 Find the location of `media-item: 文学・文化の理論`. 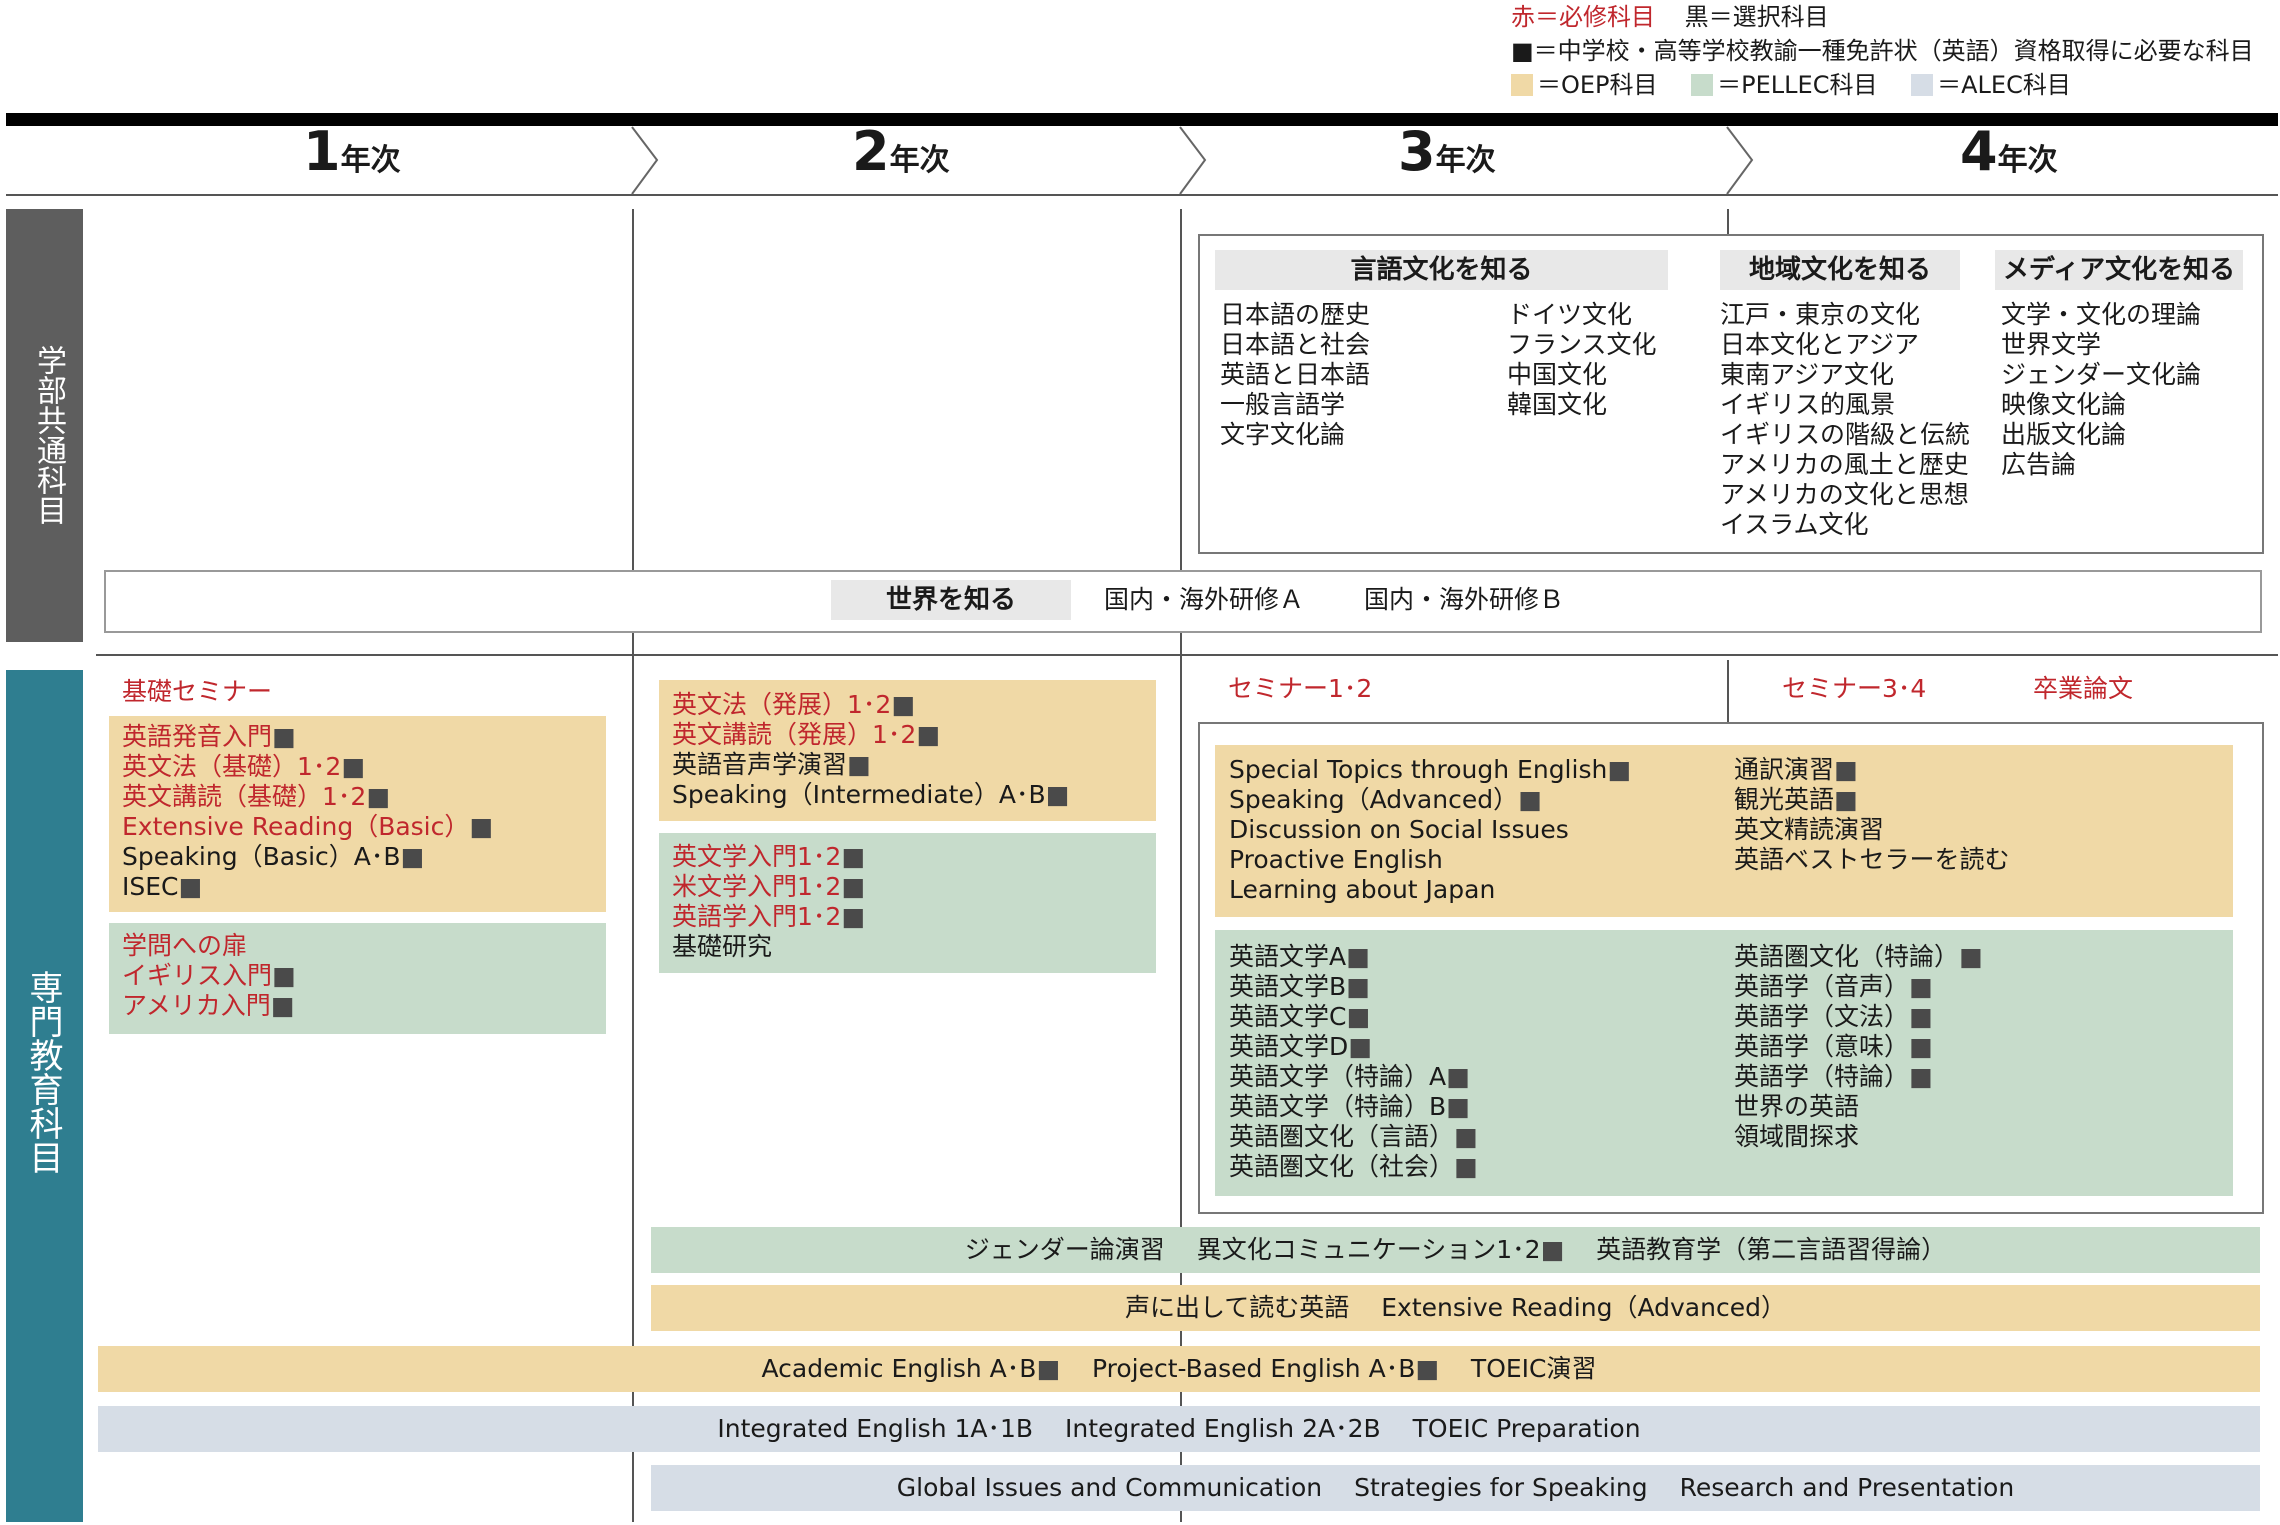

media-item: 文学・文化の理論 is located at coordinates (2101, 314).